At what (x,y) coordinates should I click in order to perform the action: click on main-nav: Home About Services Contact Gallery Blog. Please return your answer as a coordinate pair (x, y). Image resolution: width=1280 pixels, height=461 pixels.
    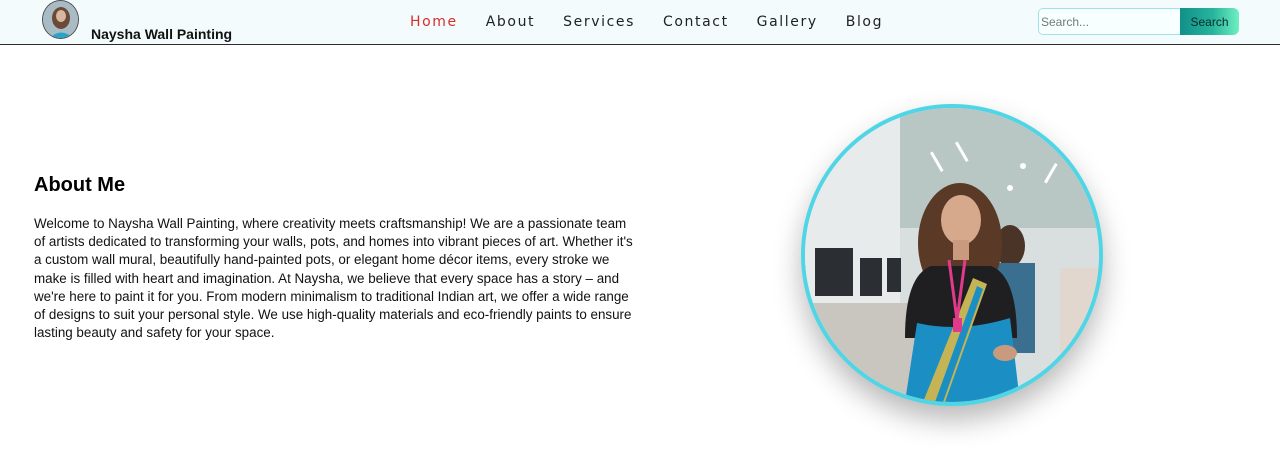
    Looking at the image, I should click on (660, 22).